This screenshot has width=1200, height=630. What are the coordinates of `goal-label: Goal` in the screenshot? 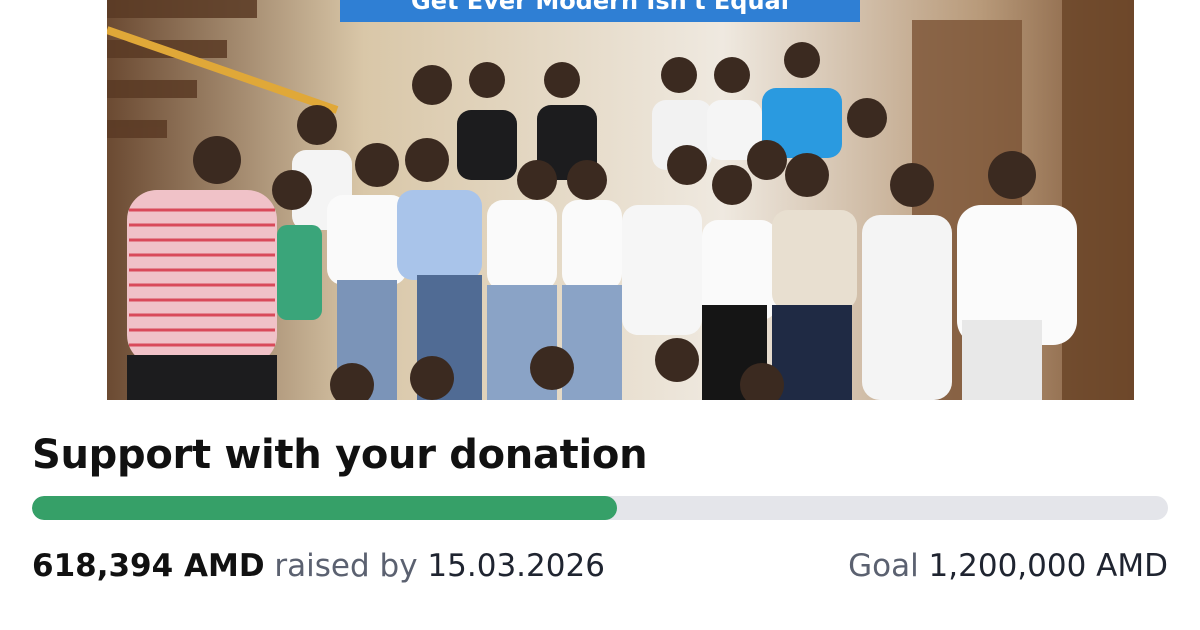 It's located at (883, 566).